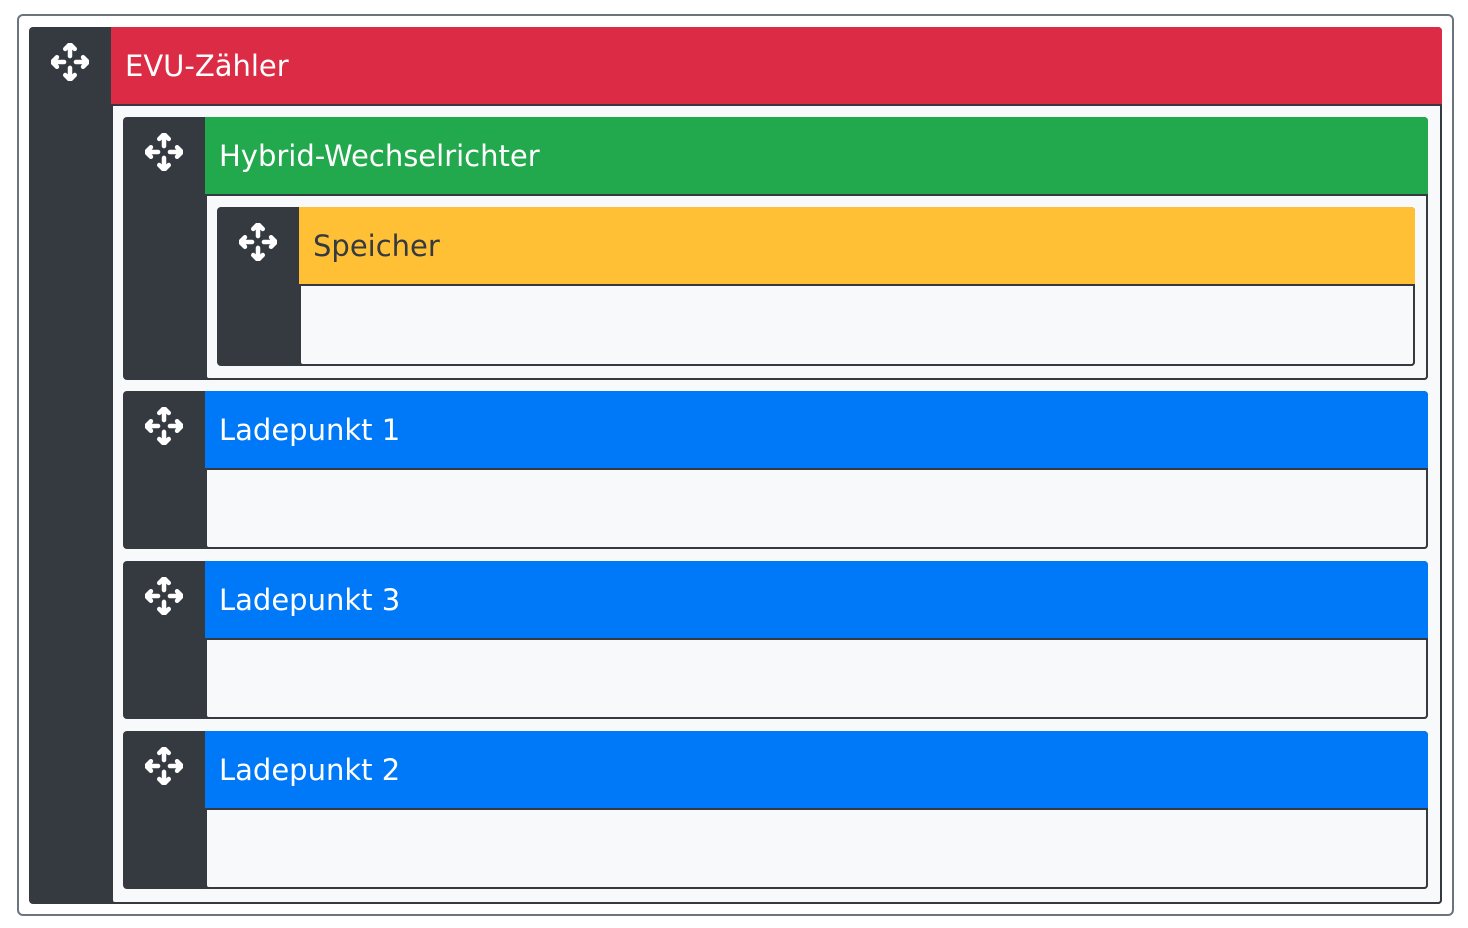 Image resolution: width=1468 pixels, height=928 pixels. What do you see at coordinates (379, 156) in the screenshot?
I see `node-label: Hybrid-Wechselrichter` at bounding box center [379, 156].